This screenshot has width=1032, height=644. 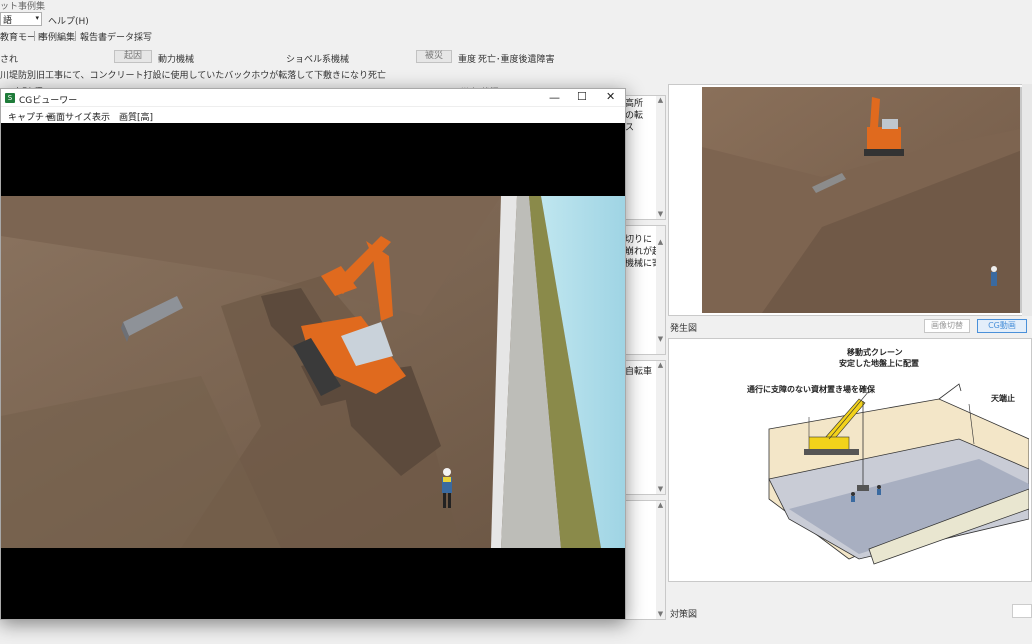 What do you see at coordinates (1027, 200) in the screenshot?
I see `right-scrollbar` at bounding box center [1027, 200].